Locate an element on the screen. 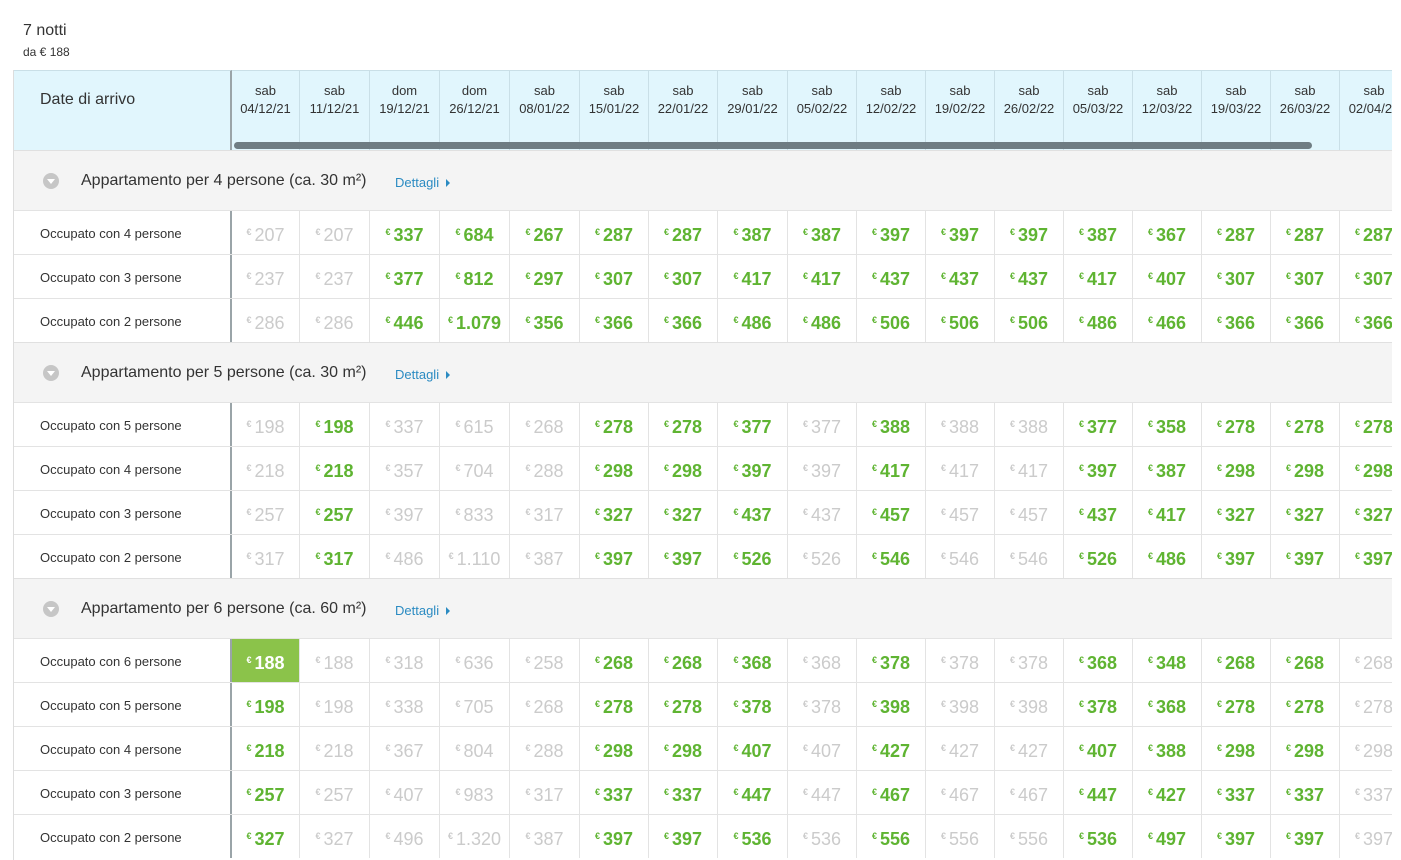 This screenshot has height=860, width=1401. price-cell: €427 is located at coordinates (891, 748).